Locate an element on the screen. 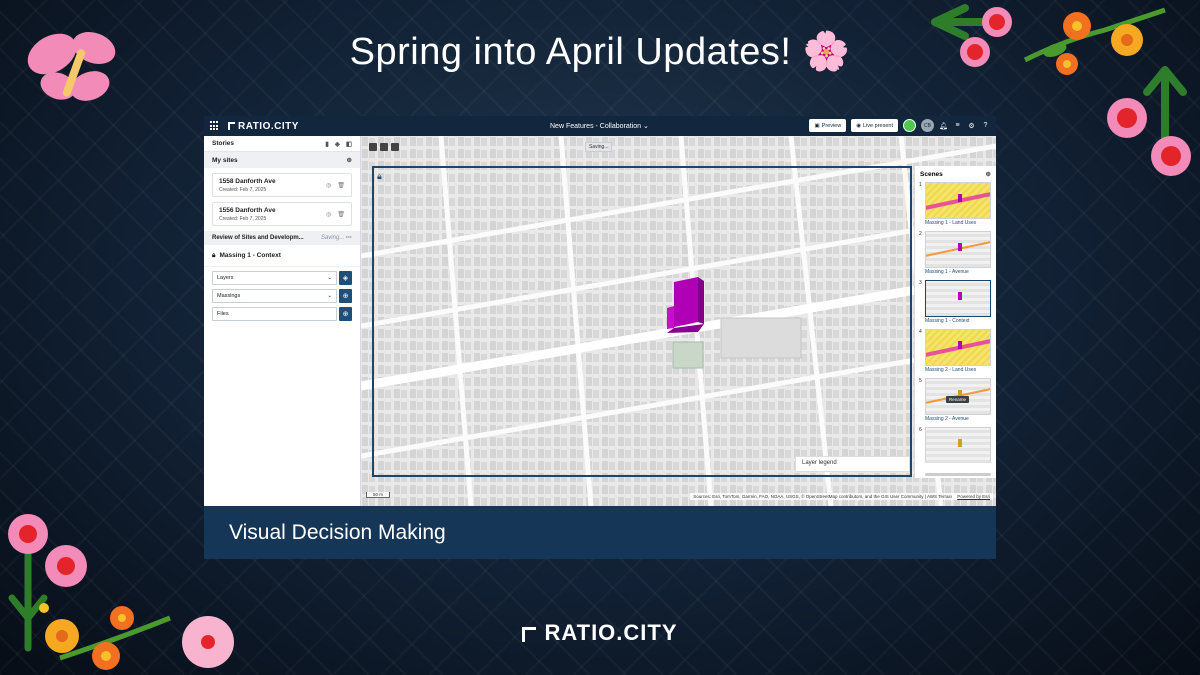  scene-number: 6 is located at coordinates (920, 430).